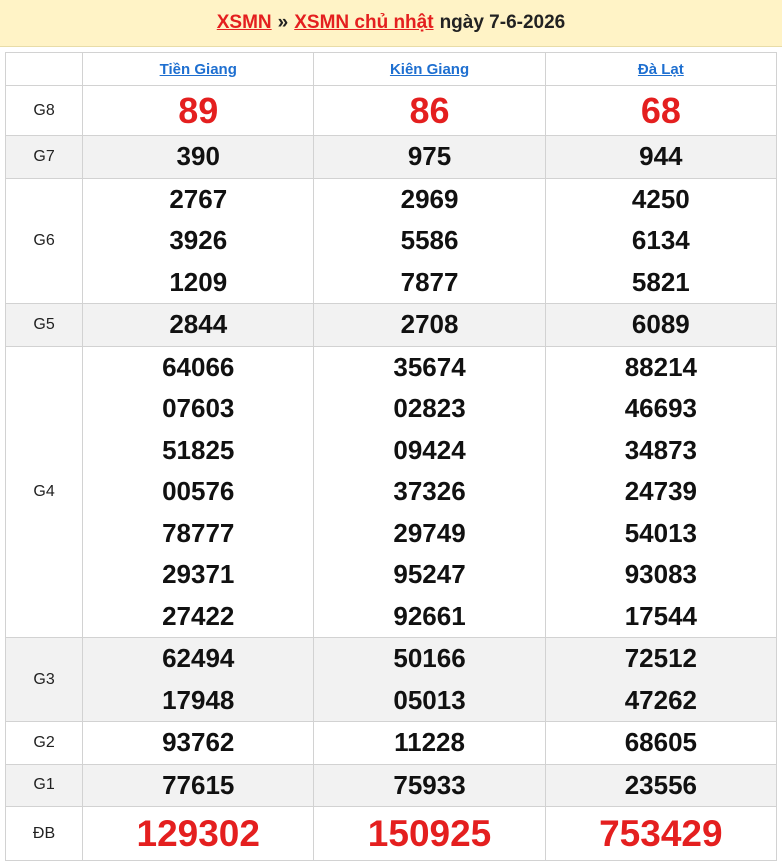 The height and width of the screenshot is (862, 782). I want to click on prize-number: 2767, so click(198, 198).